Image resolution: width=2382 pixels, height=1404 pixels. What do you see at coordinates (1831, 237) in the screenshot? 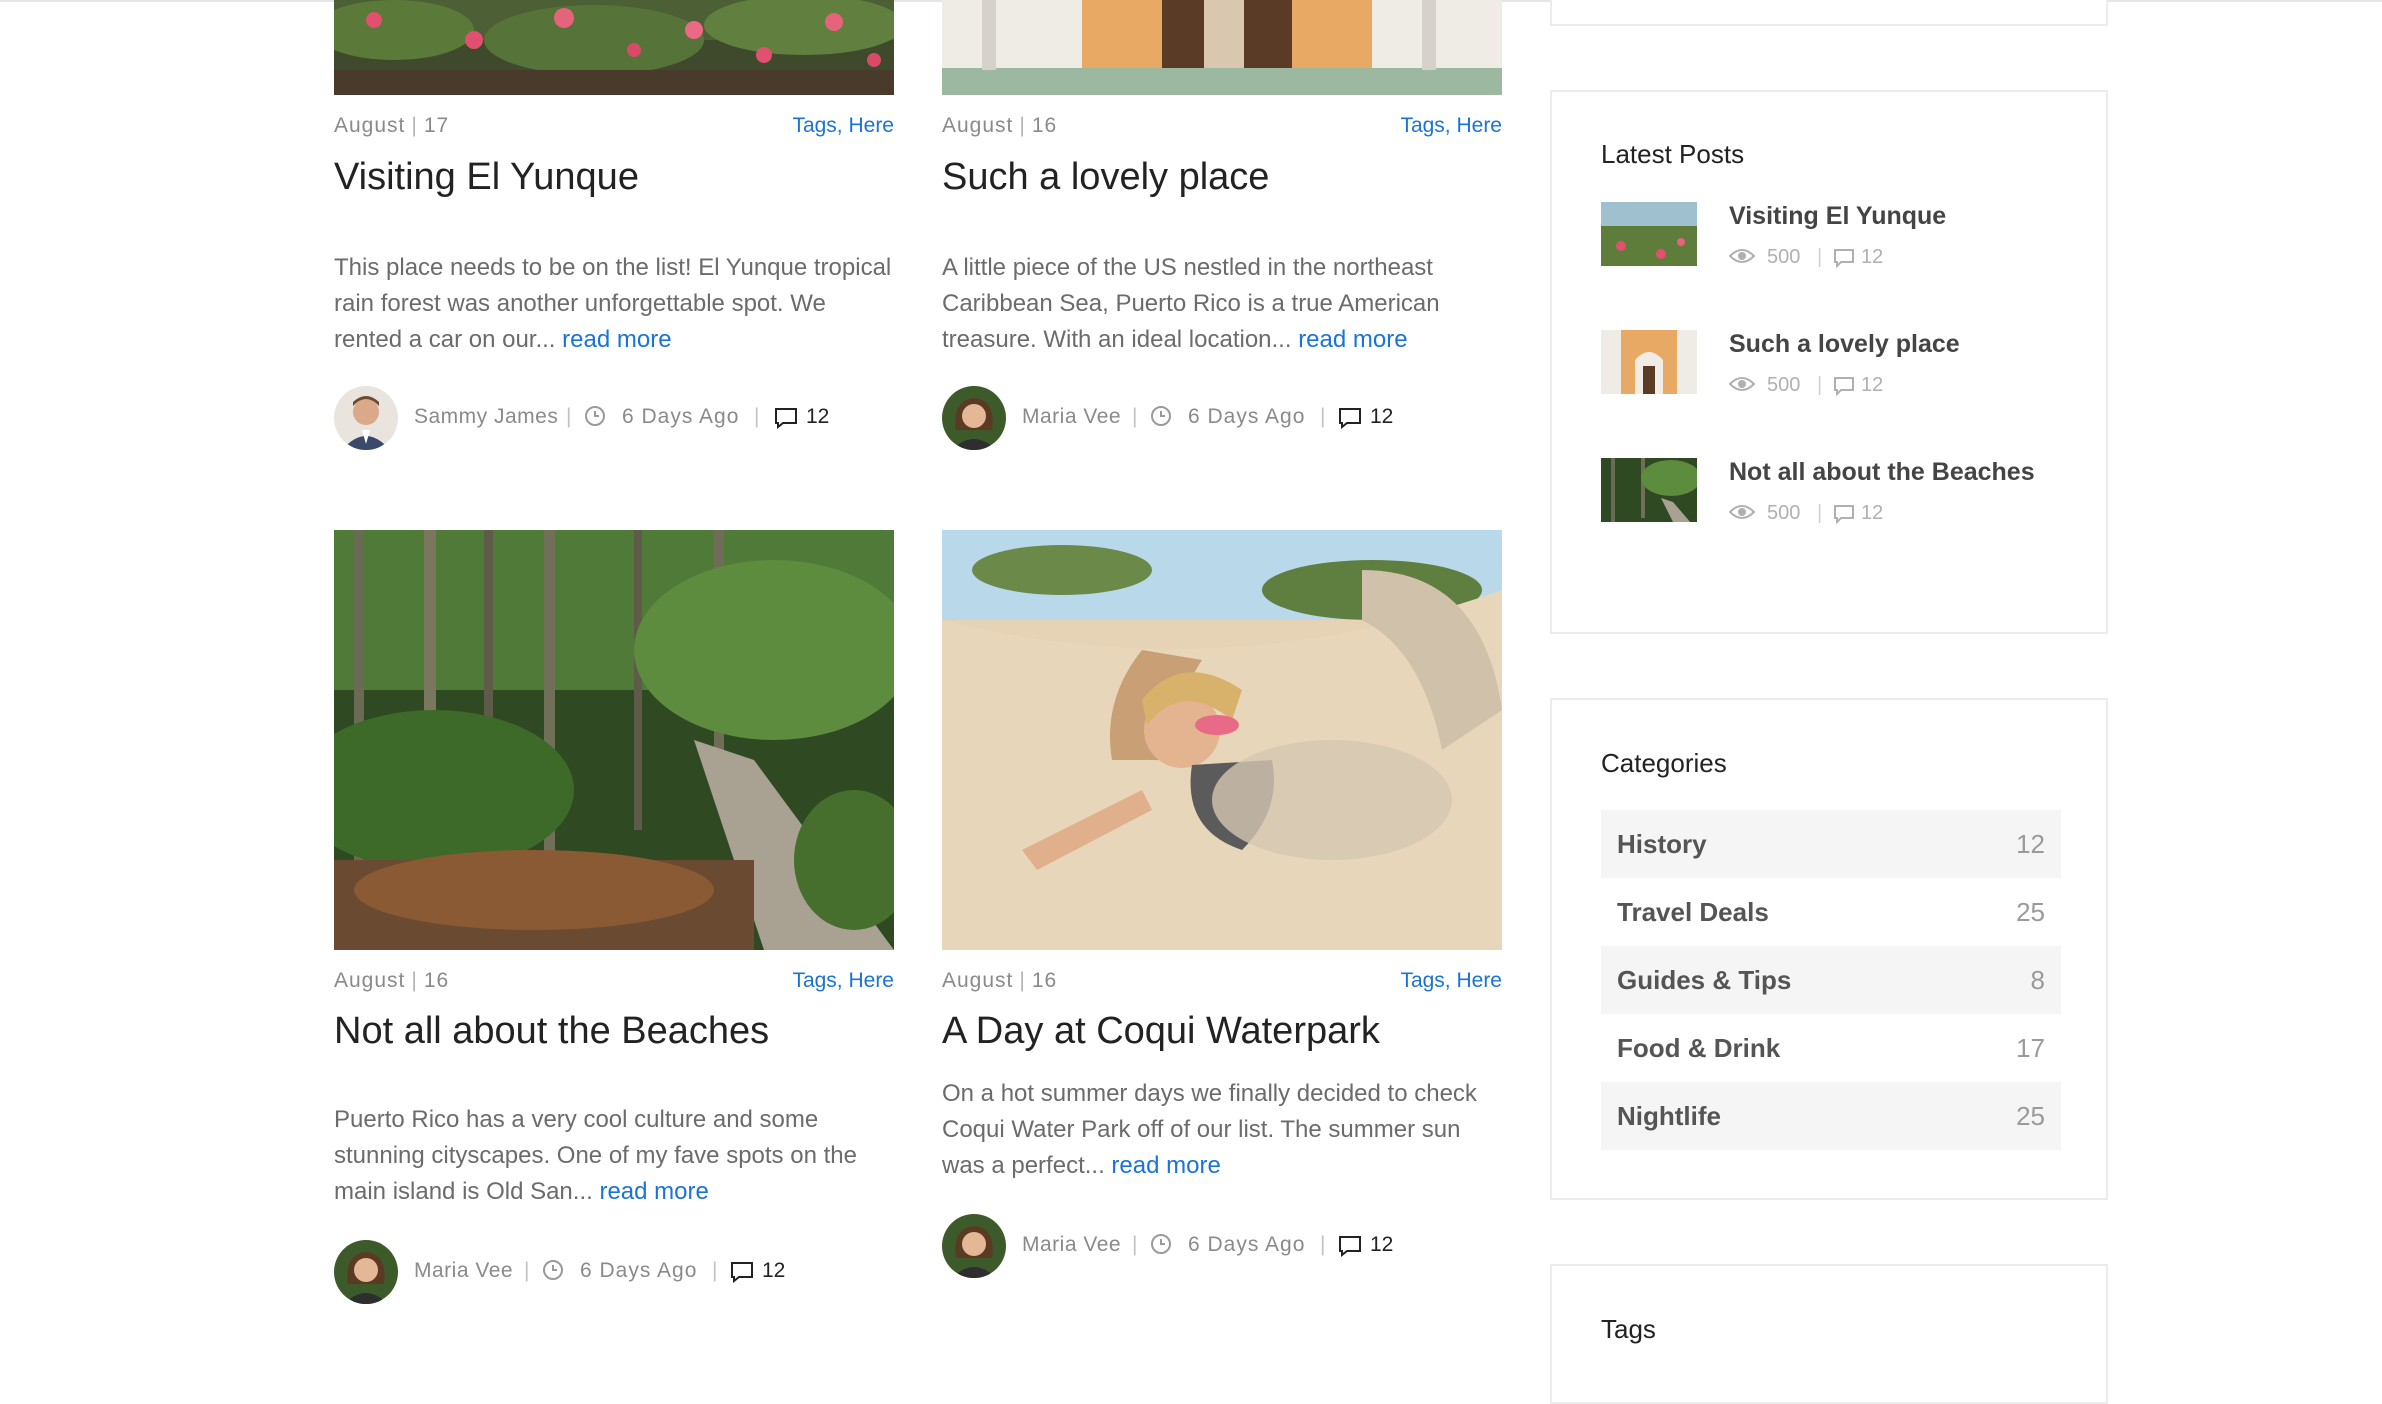
I see `latest-post-item: Visiting El Yunque 500 | 12` at bounding box center [1831, 237].